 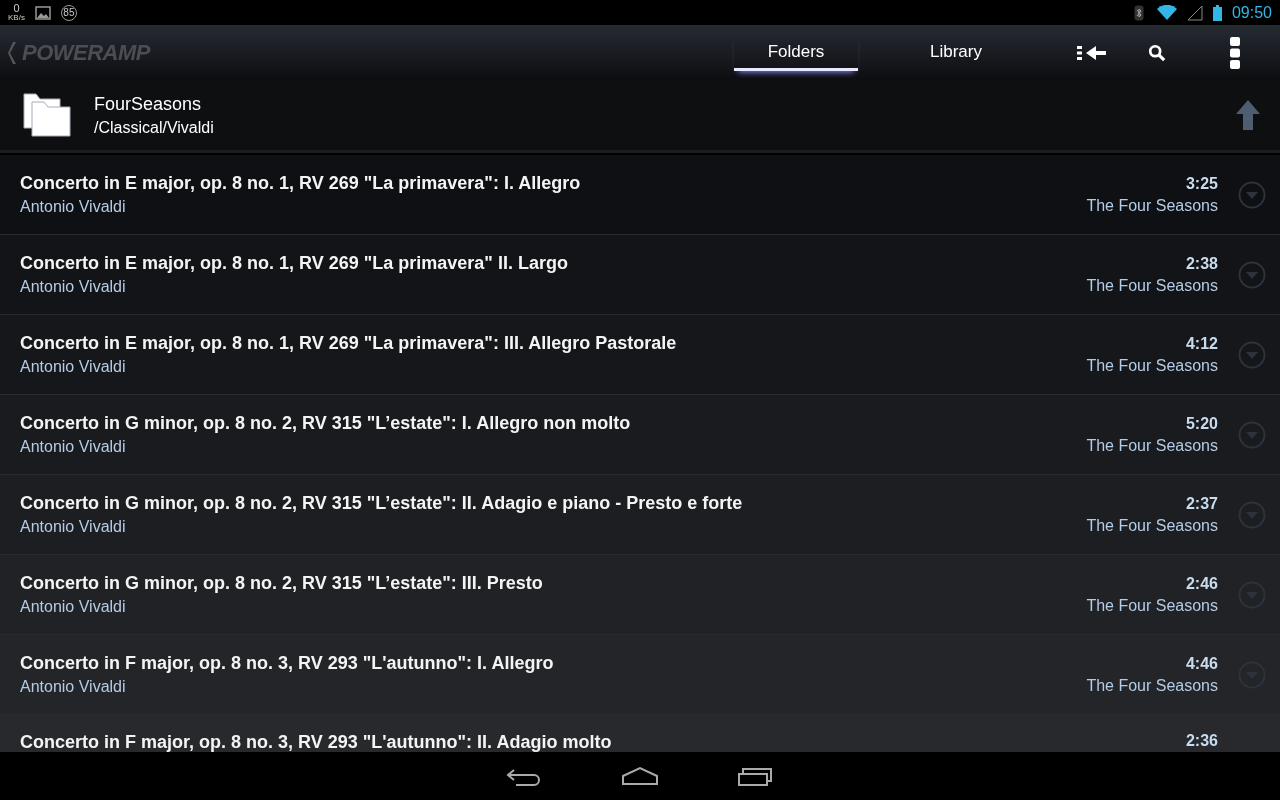 I want to click on net-speed-unit: KB/s, so click(x=16, y=18).